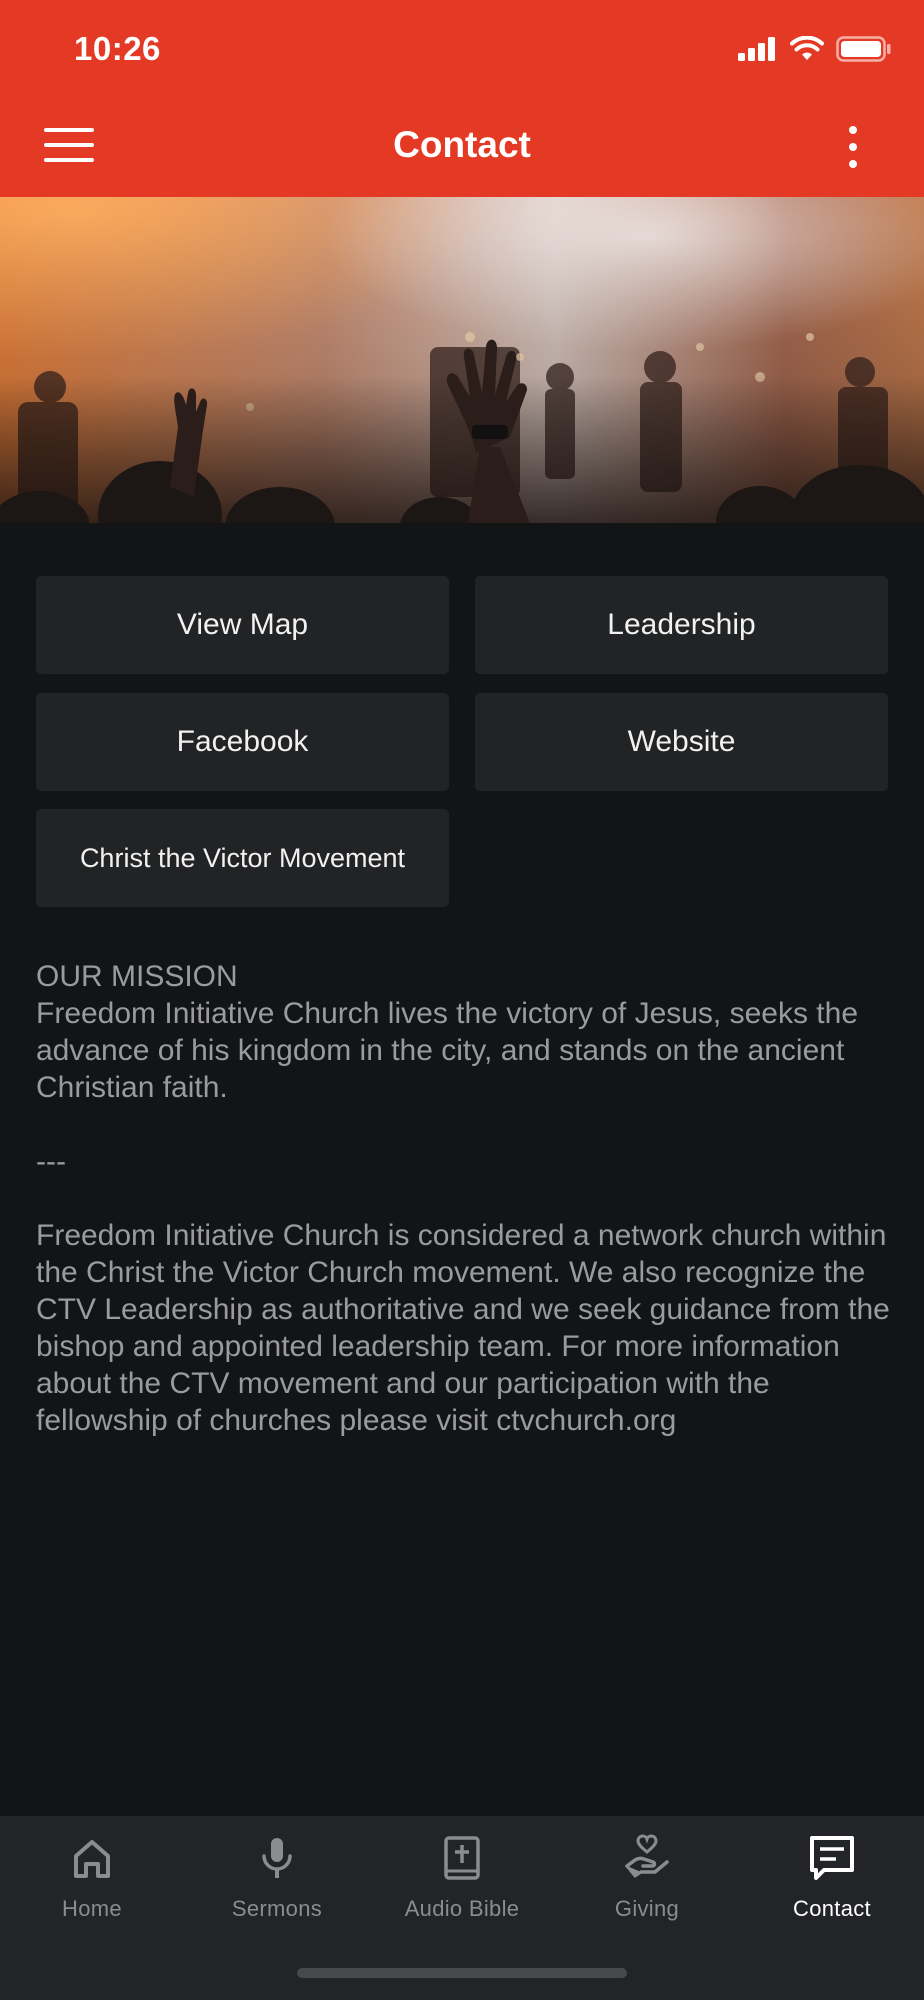  I want to click on battery-icon, so click(863, 49).